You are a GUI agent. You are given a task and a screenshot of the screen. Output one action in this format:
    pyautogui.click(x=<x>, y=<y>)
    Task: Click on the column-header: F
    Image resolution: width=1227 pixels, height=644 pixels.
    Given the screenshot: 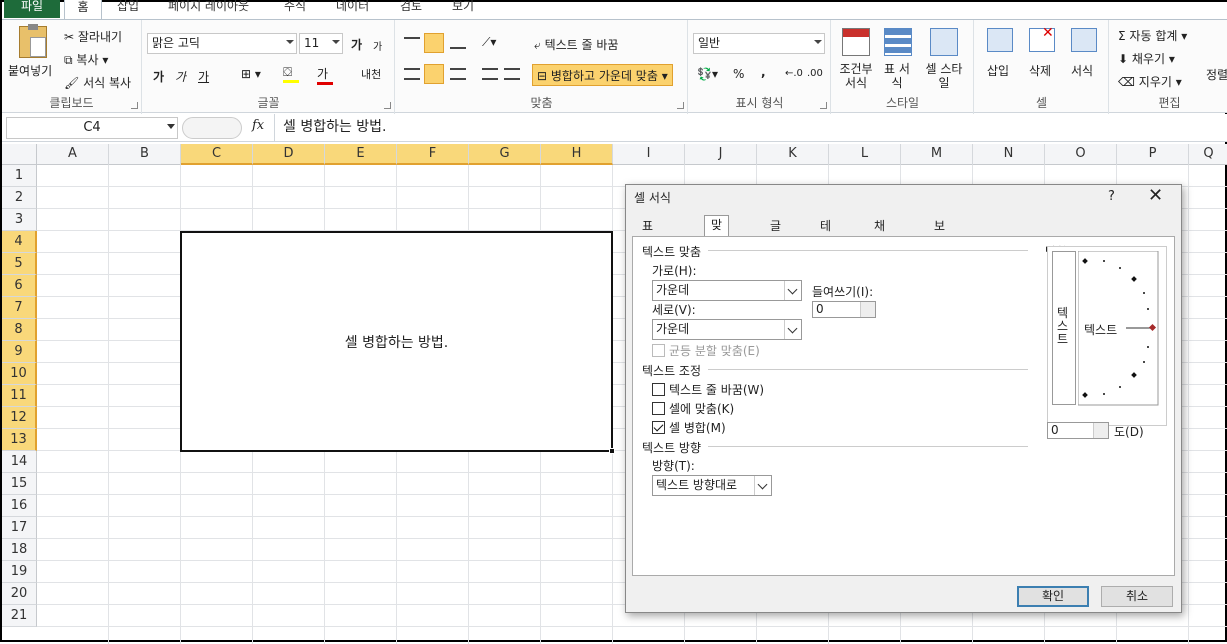 What is the action you would take?
    pyautogui.click(x=433, y=154)
    